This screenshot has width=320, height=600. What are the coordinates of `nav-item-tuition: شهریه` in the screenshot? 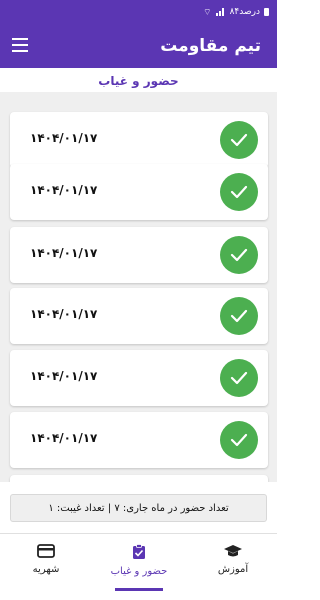 It's located at (46, 559).